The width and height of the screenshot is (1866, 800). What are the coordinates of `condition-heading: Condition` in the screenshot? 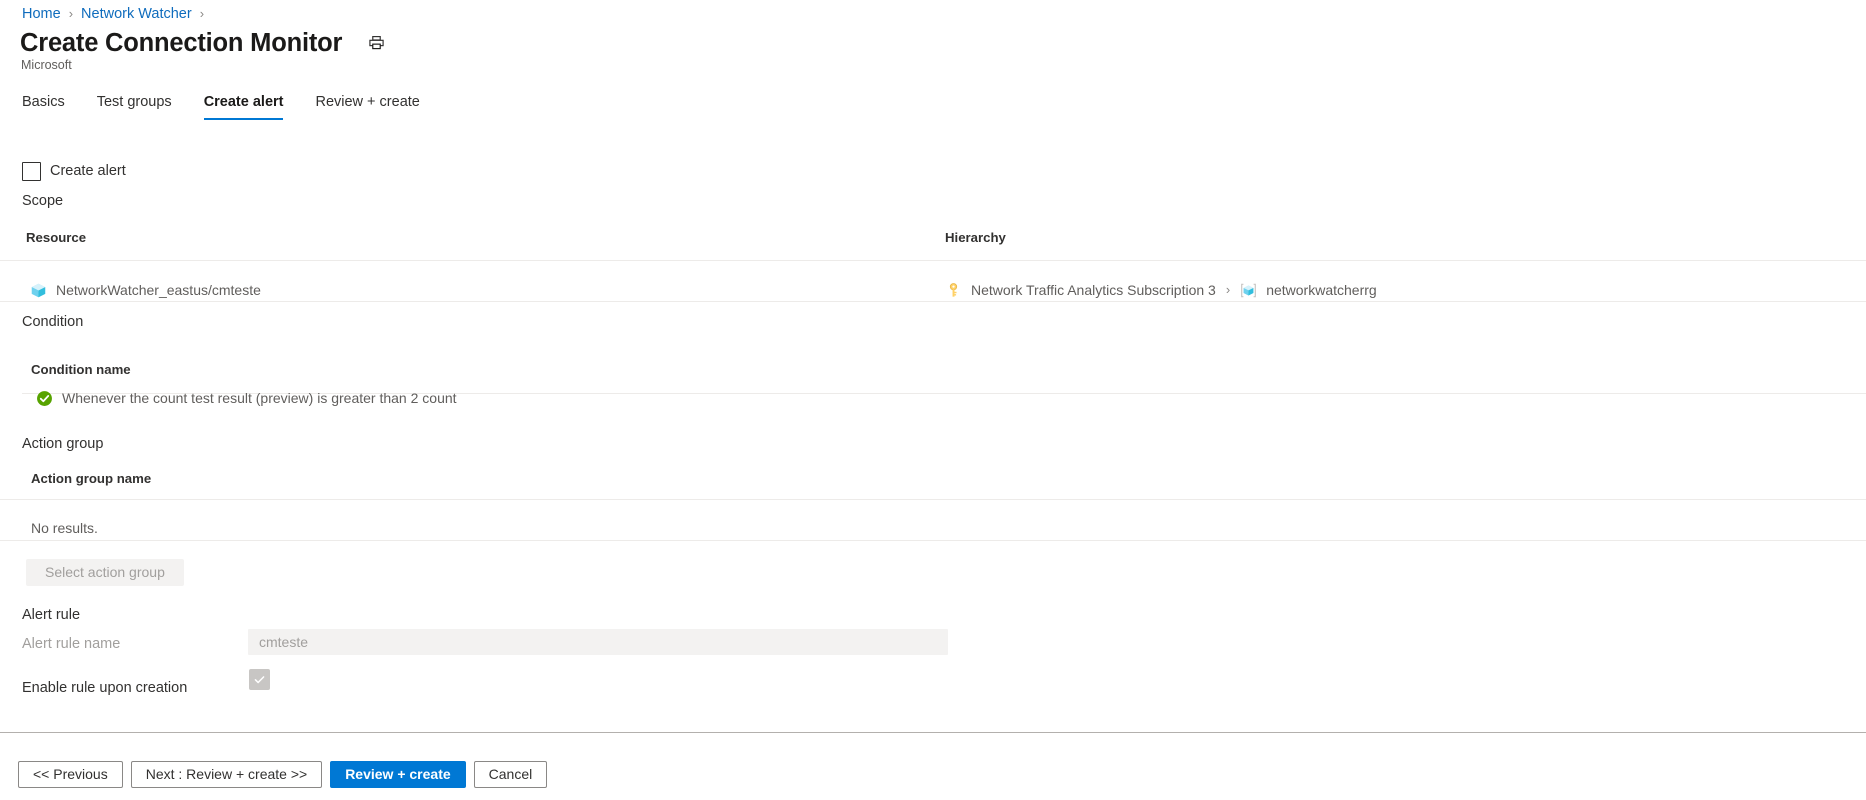 It's located at (53, 322).